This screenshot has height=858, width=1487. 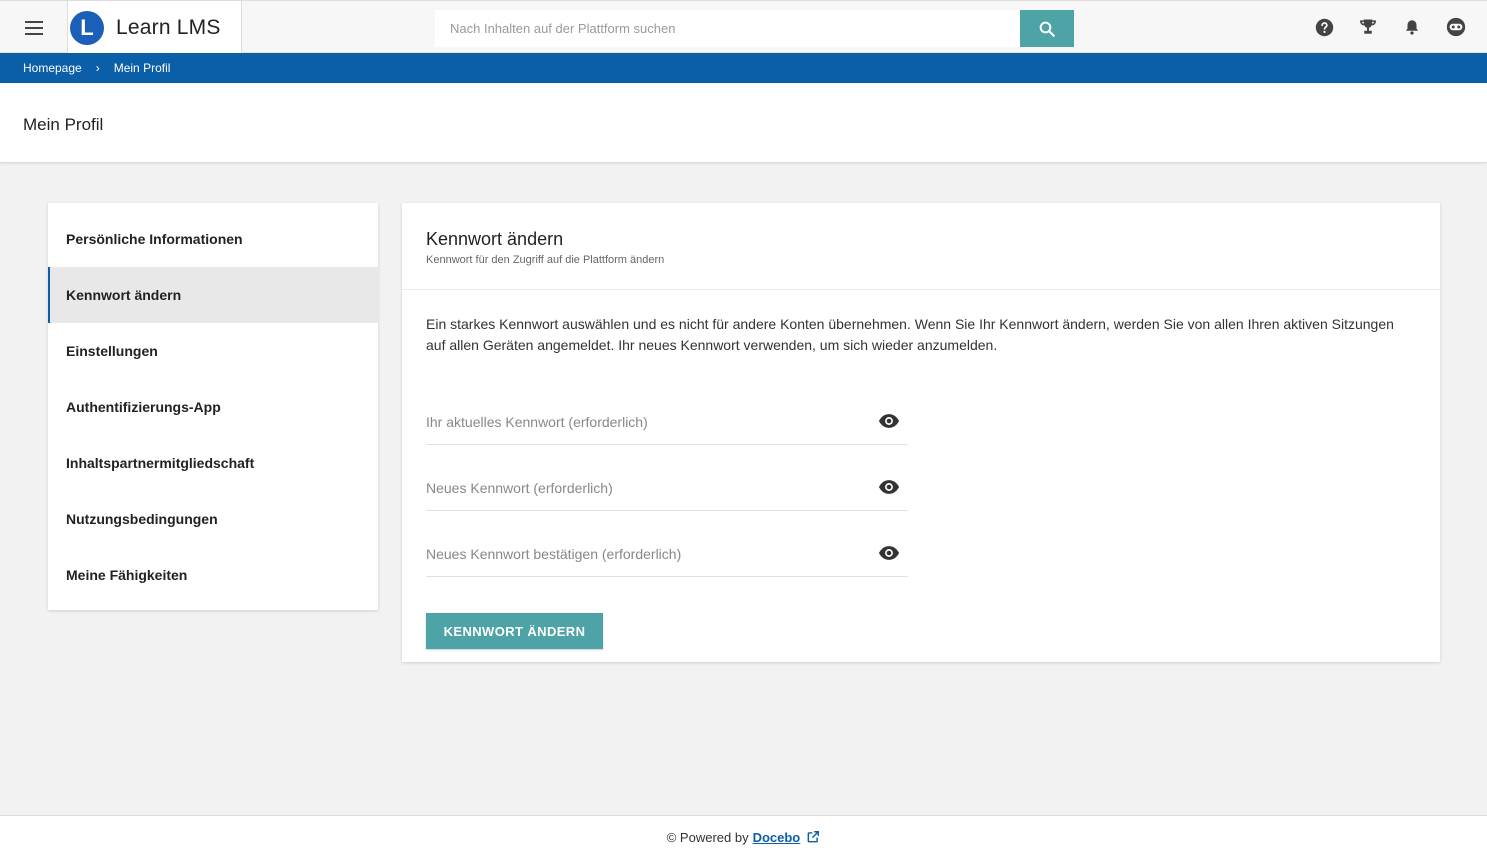 I want to click on hamburger-menu-icon, so click(x=34, y=28).